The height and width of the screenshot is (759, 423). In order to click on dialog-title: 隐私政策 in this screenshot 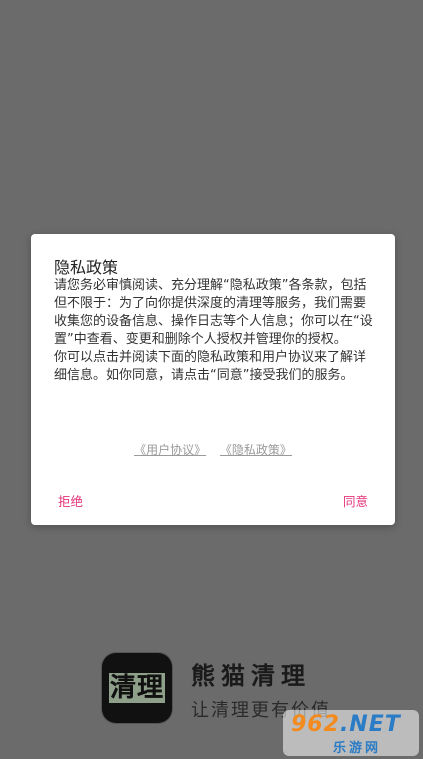, I will do `click(86, 267)`.